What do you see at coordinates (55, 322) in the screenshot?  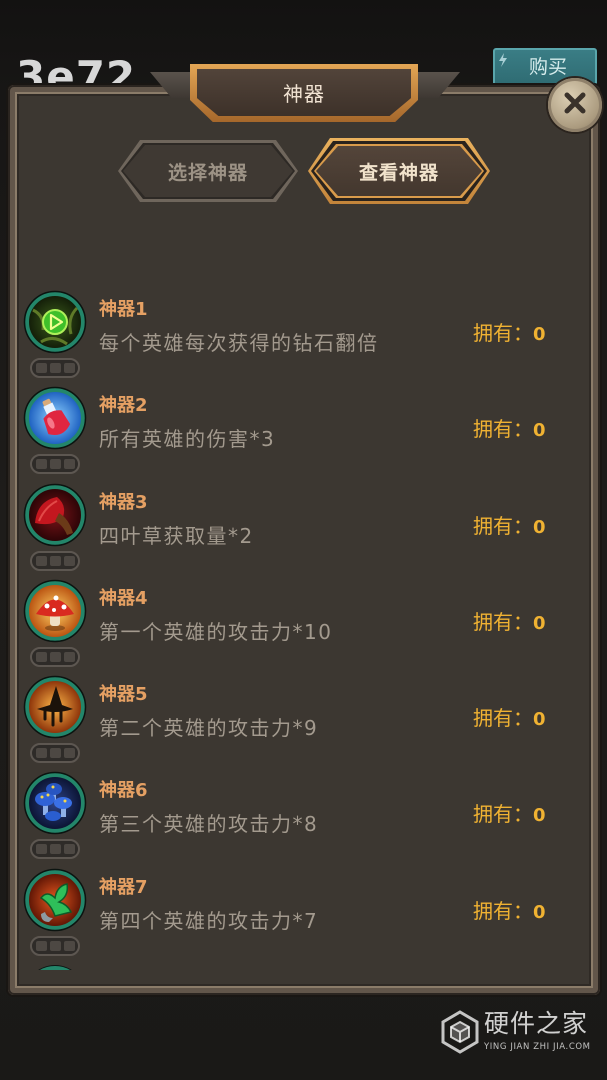 I see `play-gem-icon` at bounding box center [55, 322].